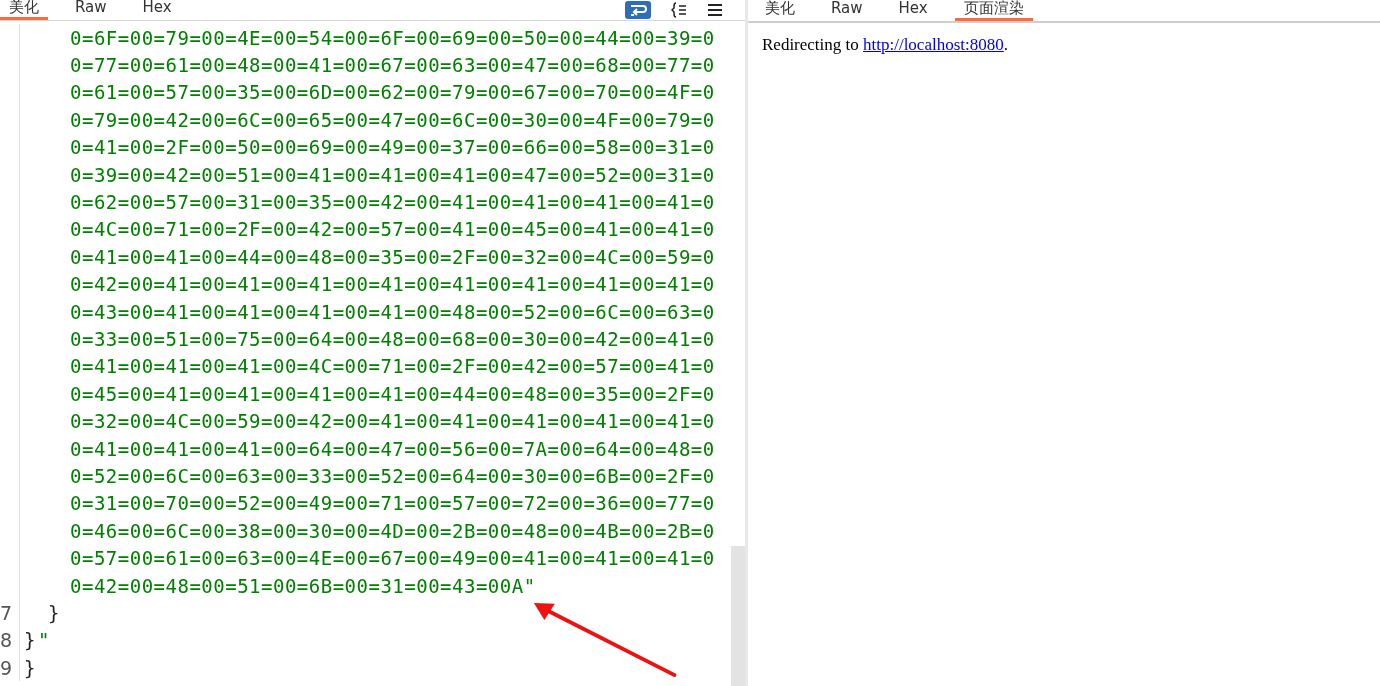 This screenshot has width=1380, height=686. What do you see at coordinates (392, 558) in the screenshot?
I see `string-value: 0=57=00=61=00=63=00=4E=00=67=00=49=00=41=00=41=00=41=0` at bounding box center [392, 558].